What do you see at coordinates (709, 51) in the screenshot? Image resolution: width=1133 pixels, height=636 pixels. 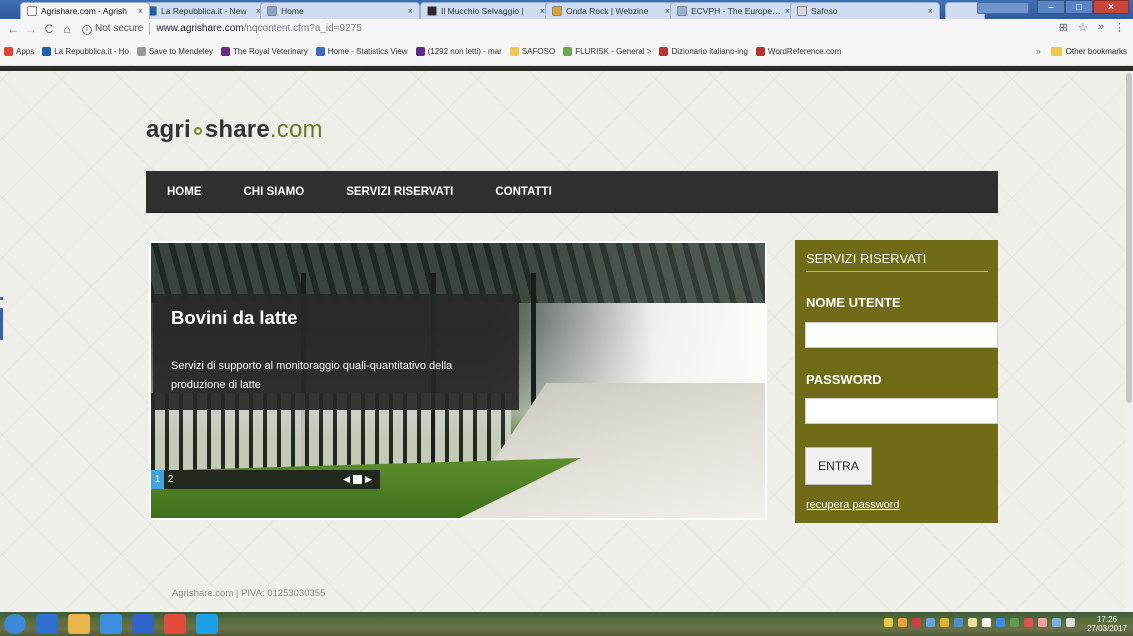 I see `bookmark-label: Dizionario italiano-ing` at bounding box center [709, 51].